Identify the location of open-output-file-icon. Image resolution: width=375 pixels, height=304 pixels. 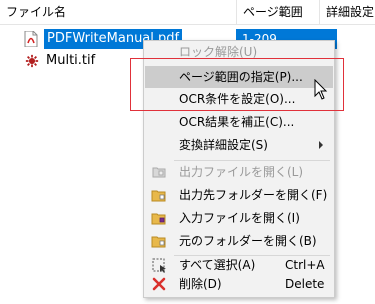
(159, 172).